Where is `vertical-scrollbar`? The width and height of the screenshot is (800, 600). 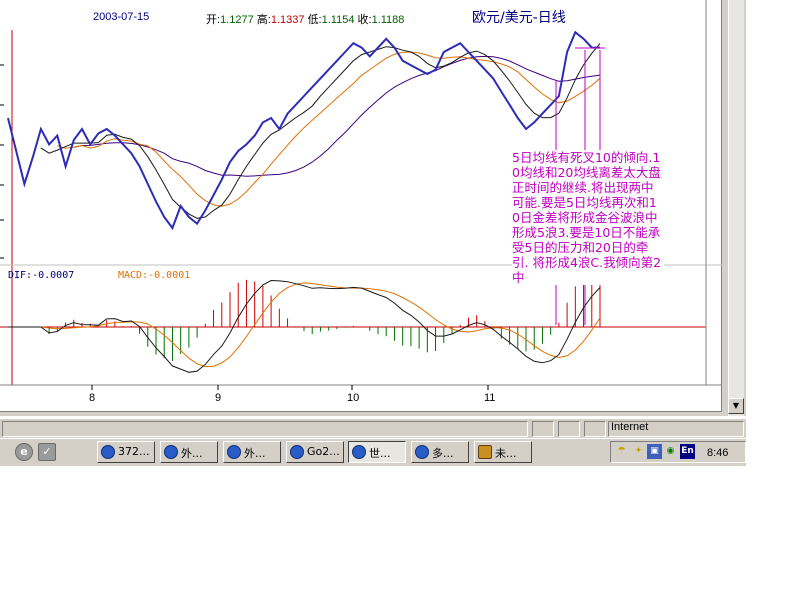 vertical-scrollbar is located at coordinates (736, 208).